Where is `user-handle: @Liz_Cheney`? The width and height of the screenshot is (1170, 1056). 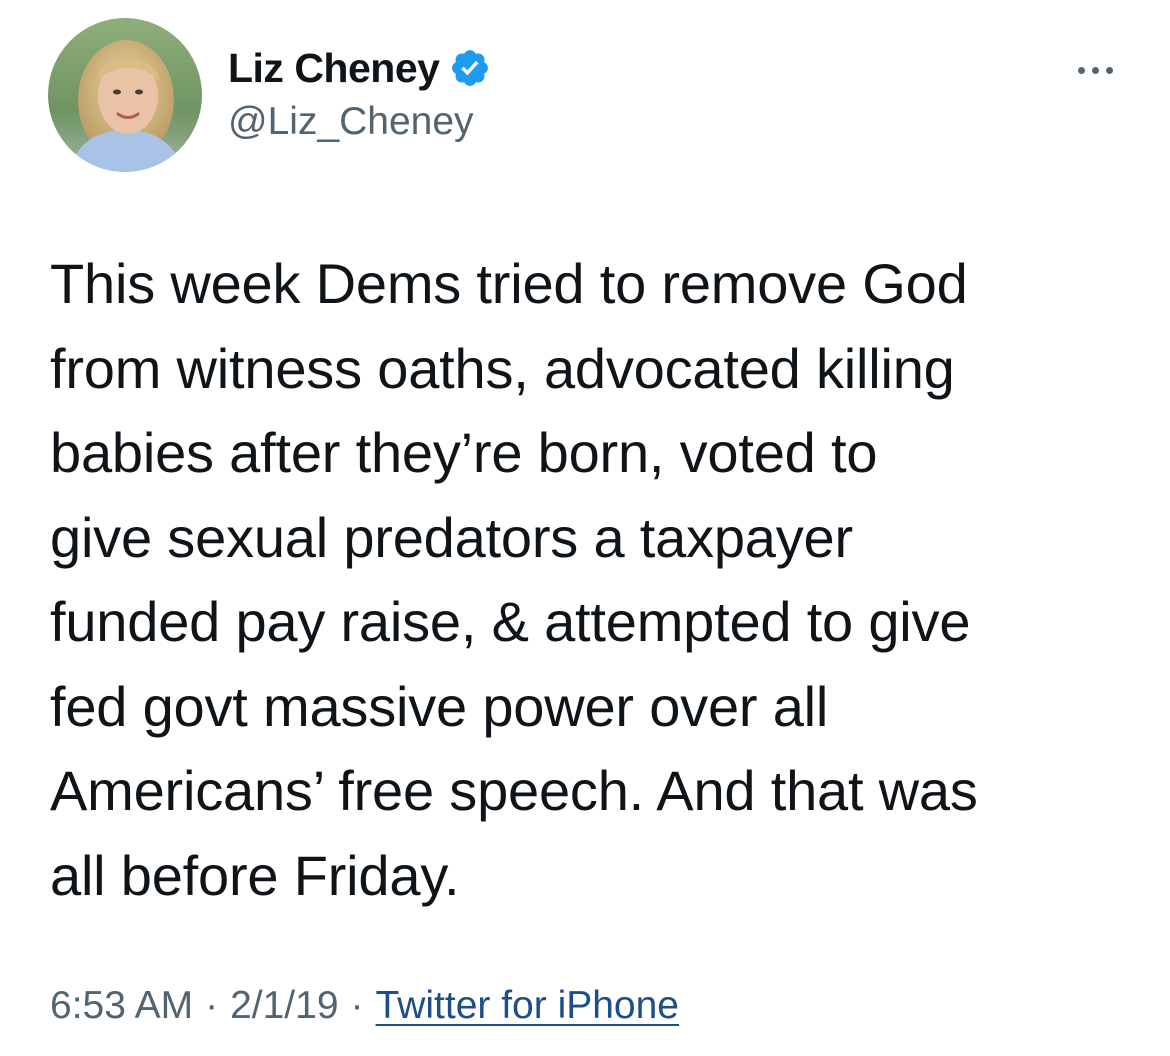
user-handle: @Liz_Cheney is located at coordinates (359, 122).